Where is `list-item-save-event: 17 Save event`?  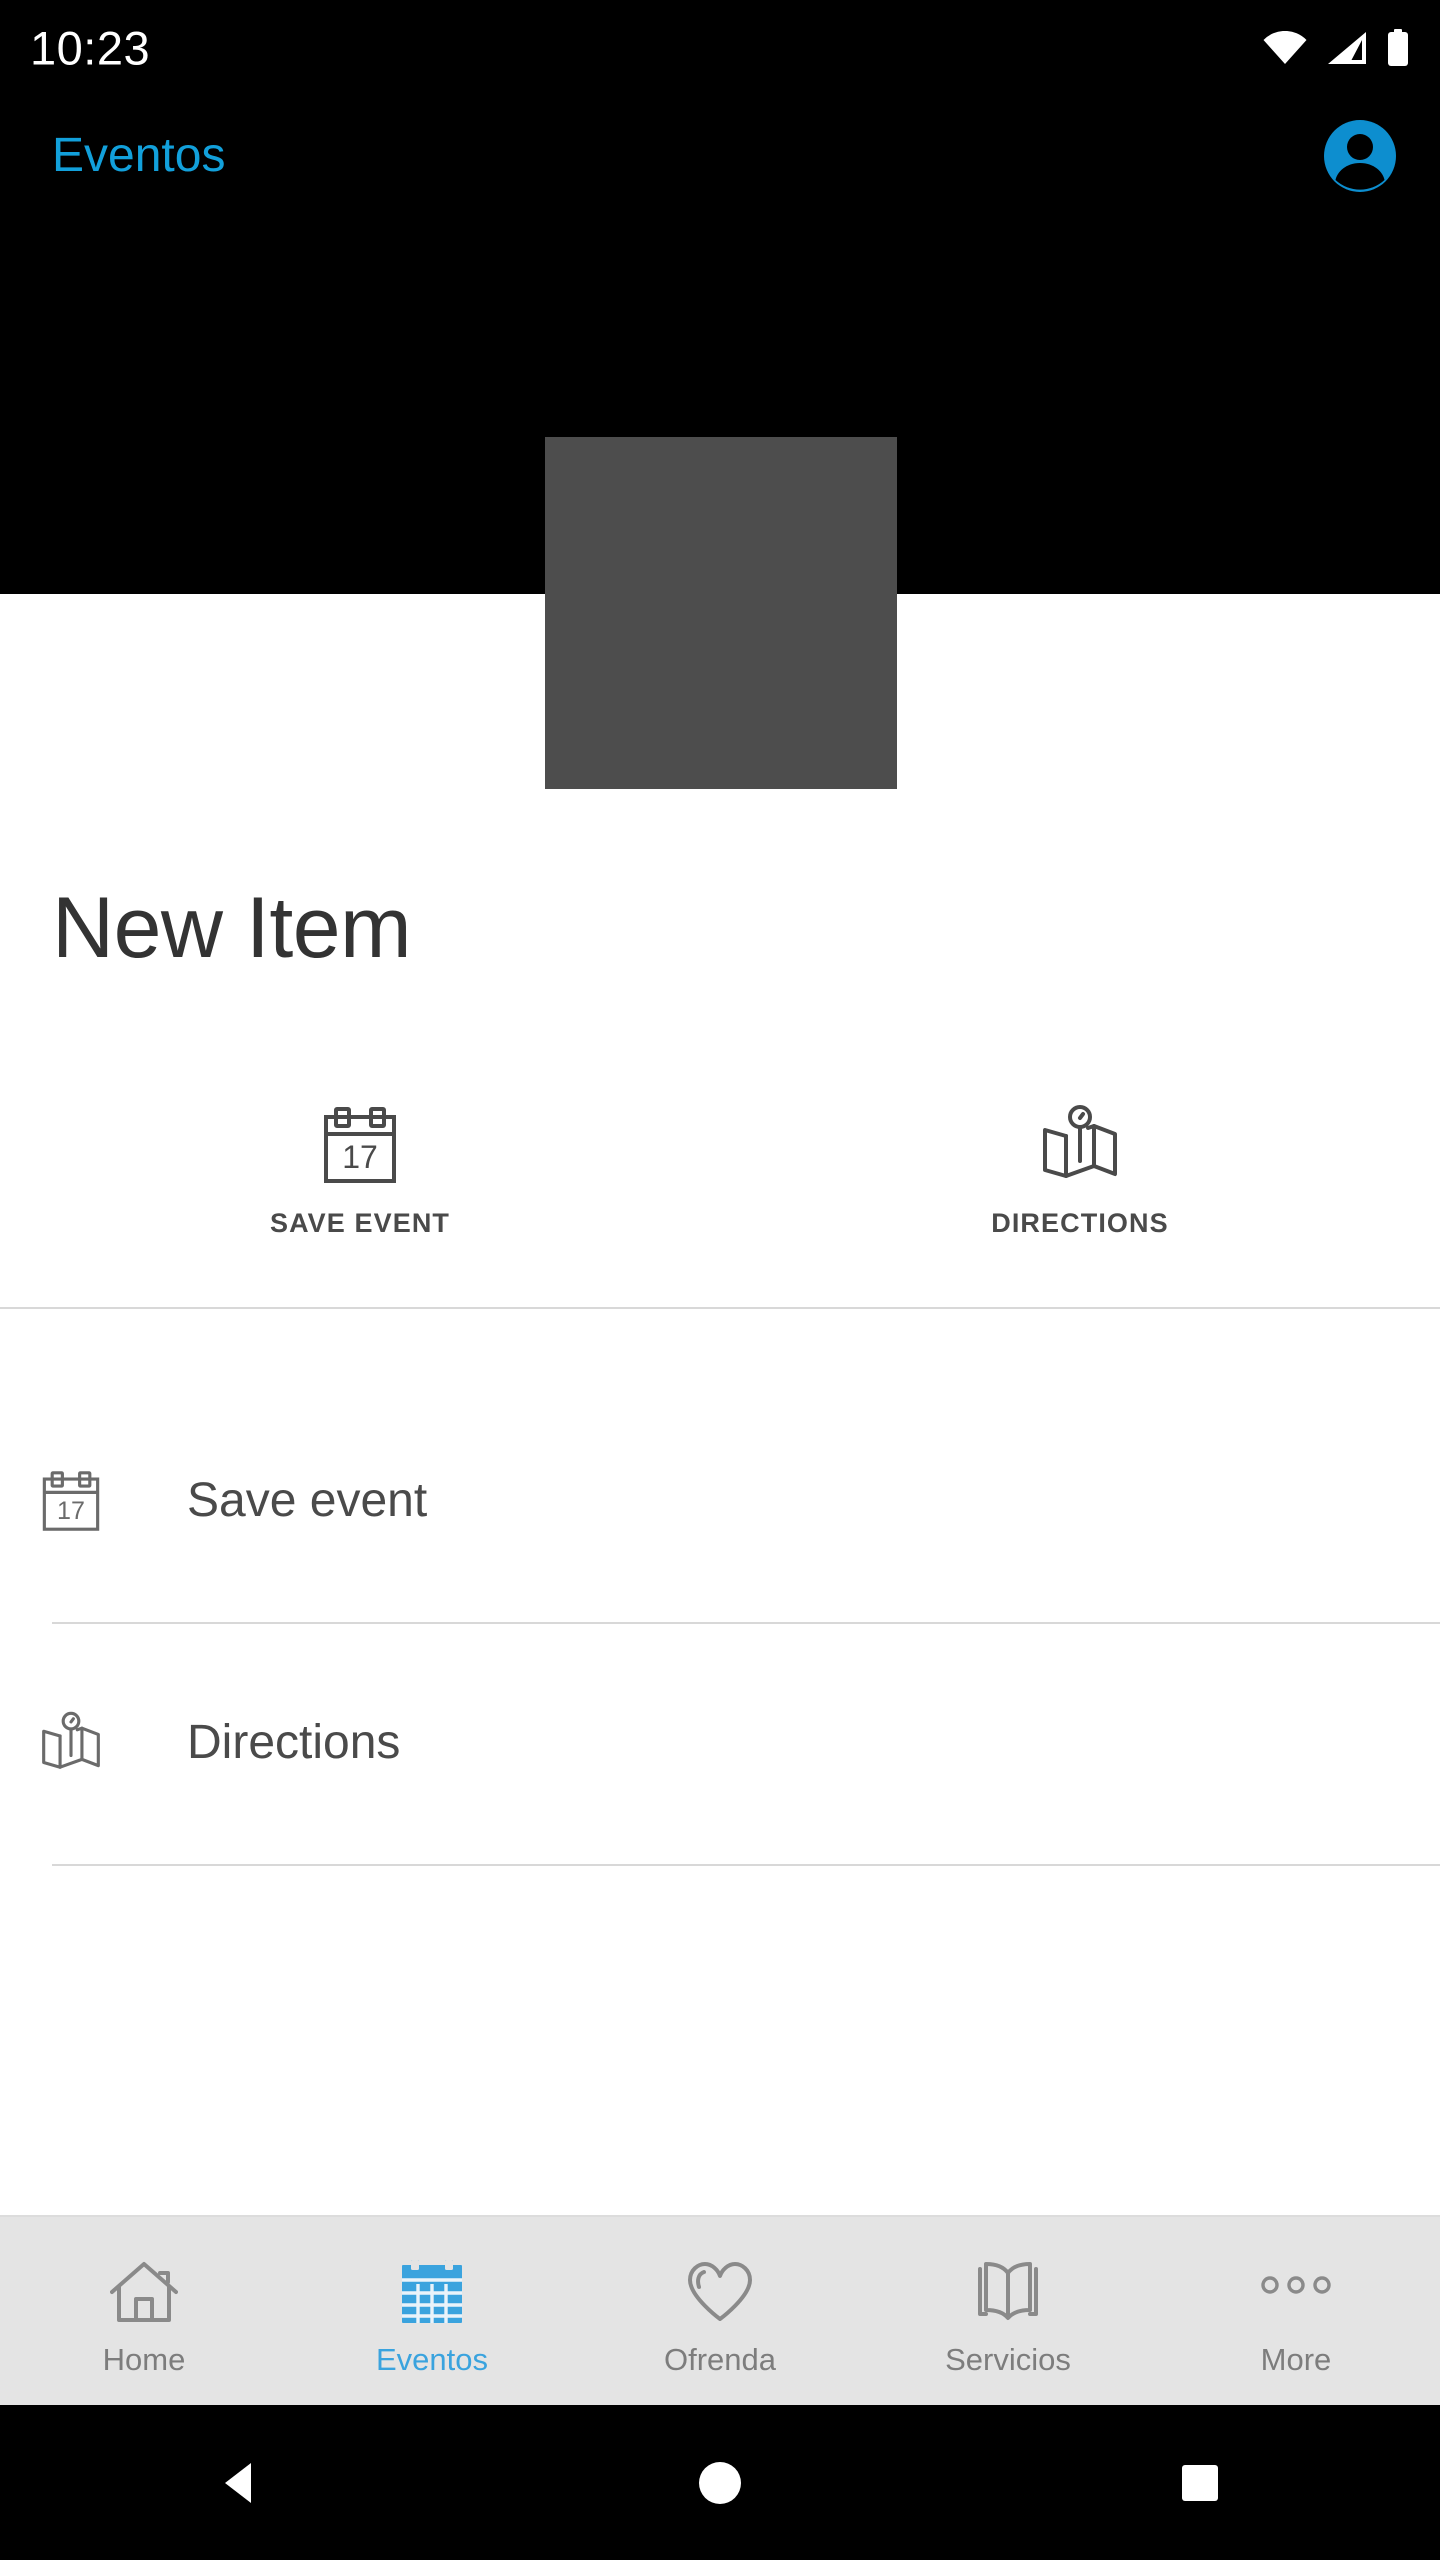 list-item-save-event: 17 Save event is located at coordinates (720, 1501).